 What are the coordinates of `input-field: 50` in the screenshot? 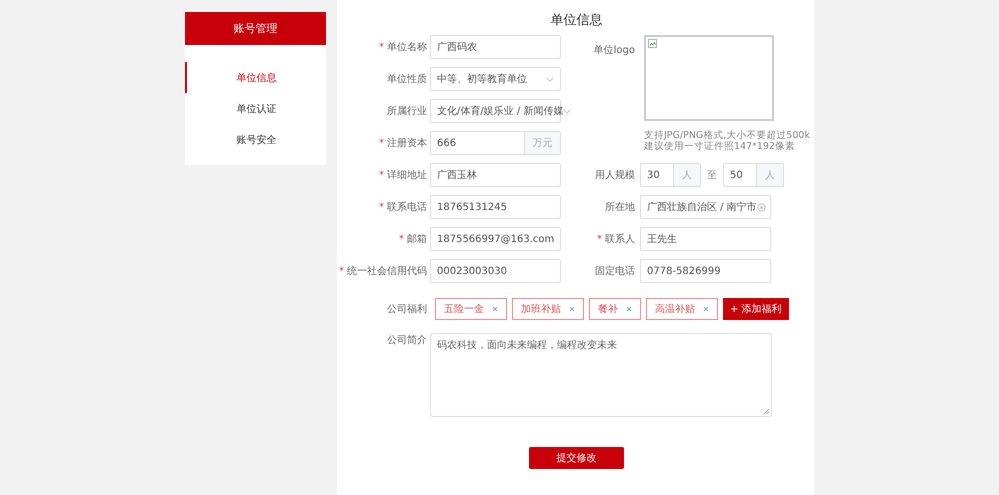 It's located at (740, 175).